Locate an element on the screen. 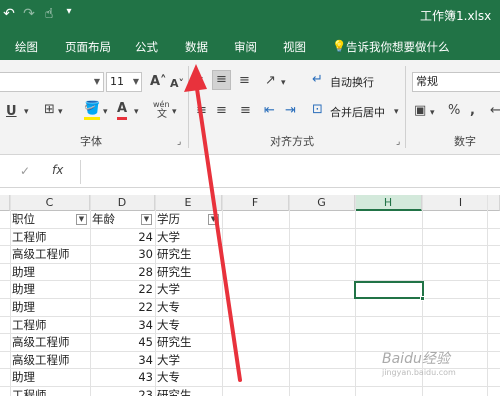  cell-age: 24 is located at coordinates (122, 237).